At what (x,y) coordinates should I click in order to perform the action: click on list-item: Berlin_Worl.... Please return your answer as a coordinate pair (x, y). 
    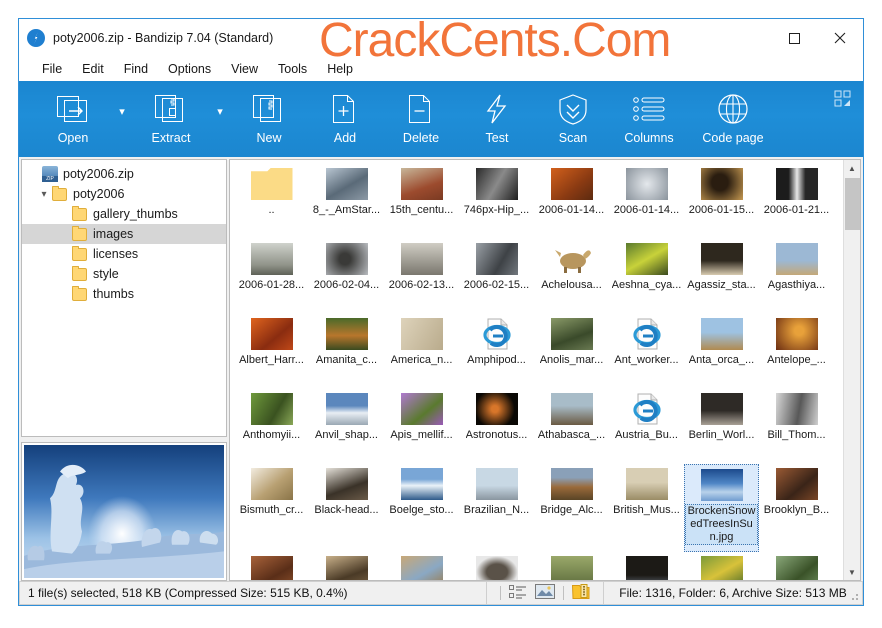
    Looking at the image, I should click on (721, 426).